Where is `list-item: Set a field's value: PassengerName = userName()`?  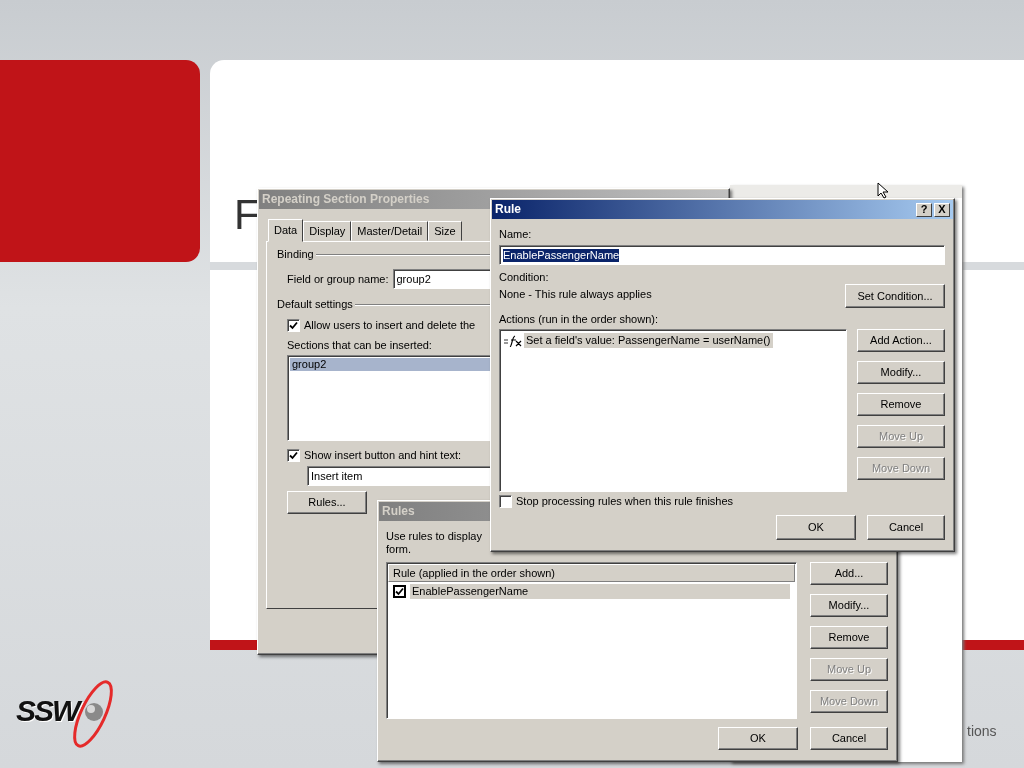
list-item: Set a field's value: PassengerName = userName() is located at coordinates (648, 340).